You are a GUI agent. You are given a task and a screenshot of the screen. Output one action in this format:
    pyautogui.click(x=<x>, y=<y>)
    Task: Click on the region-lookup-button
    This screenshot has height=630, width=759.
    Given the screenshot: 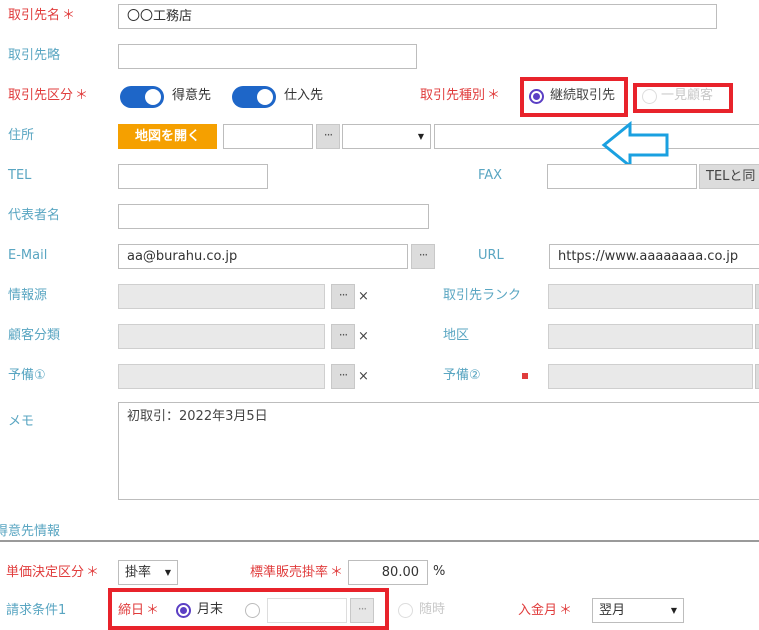 What is the action you would take?
    pyautogui.click(x=757, y=336)
    